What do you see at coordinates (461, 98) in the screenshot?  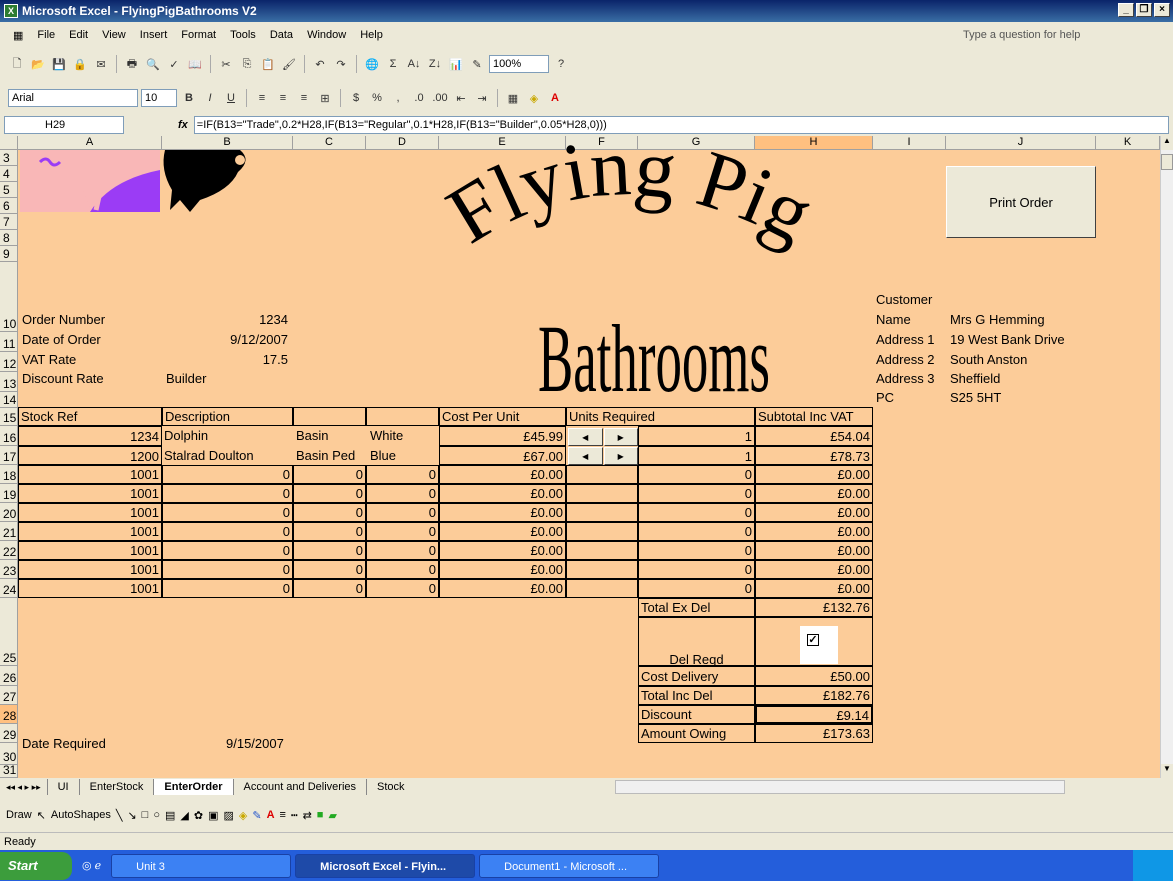 I see `decrease-indent-icon: ⇤` at bounding box center [461, 98].